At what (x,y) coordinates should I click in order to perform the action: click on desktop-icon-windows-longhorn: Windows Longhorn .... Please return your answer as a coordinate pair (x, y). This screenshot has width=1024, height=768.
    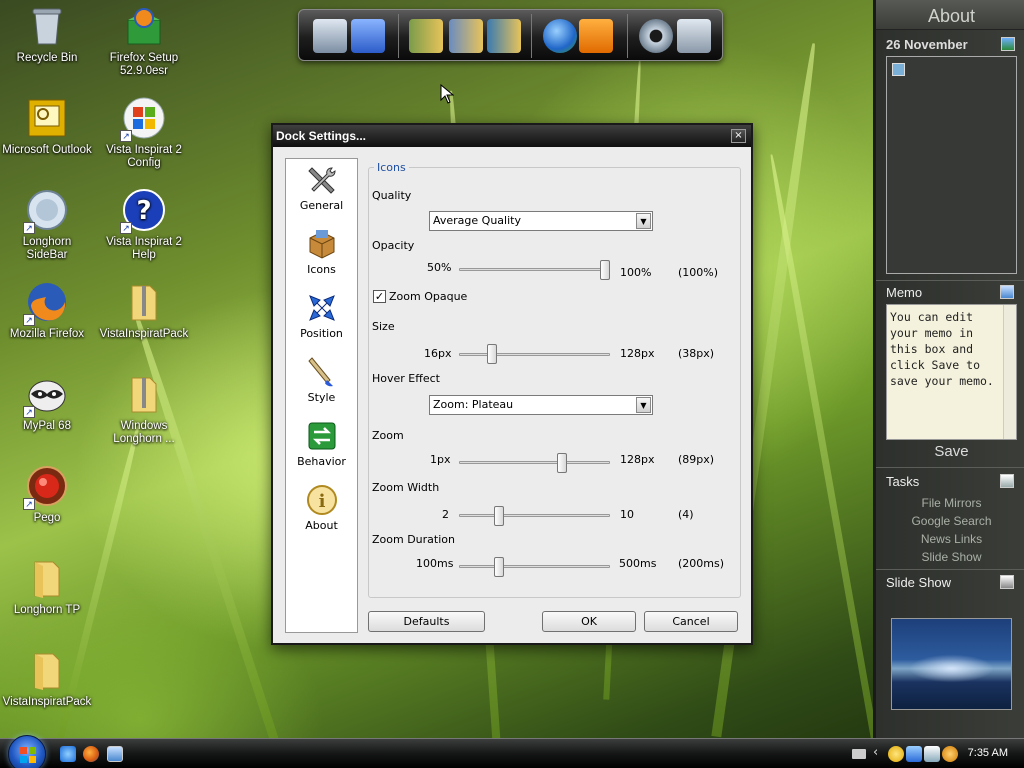
    Looking at the image, I should click on (144, 409).